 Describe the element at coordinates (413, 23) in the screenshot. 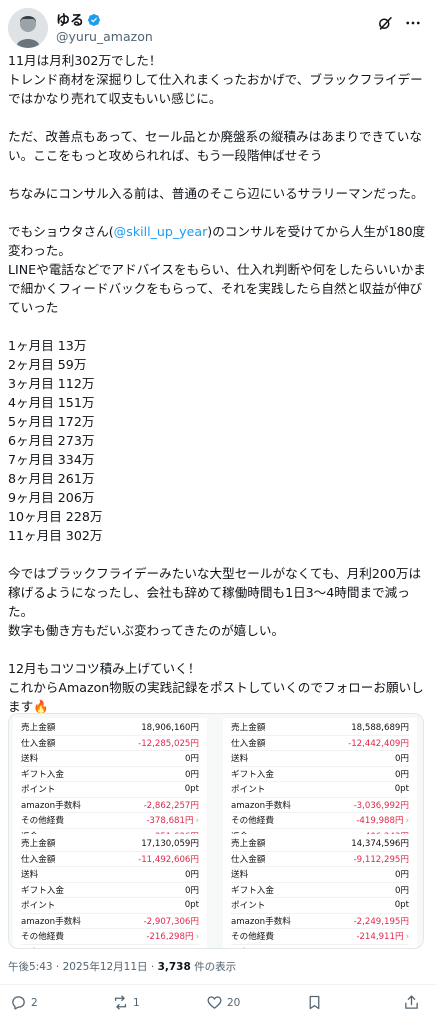

I see `more-icon` at that location.